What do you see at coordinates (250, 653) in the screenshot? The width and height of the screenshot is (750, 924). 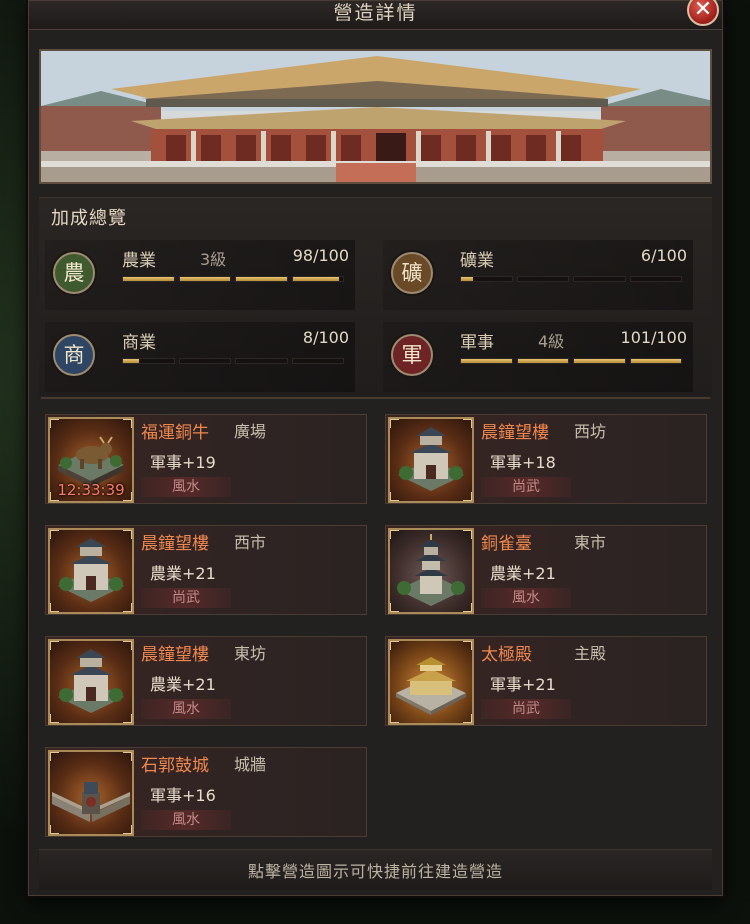 I see `building-location: 東坊` at bounding box center [250, 653].